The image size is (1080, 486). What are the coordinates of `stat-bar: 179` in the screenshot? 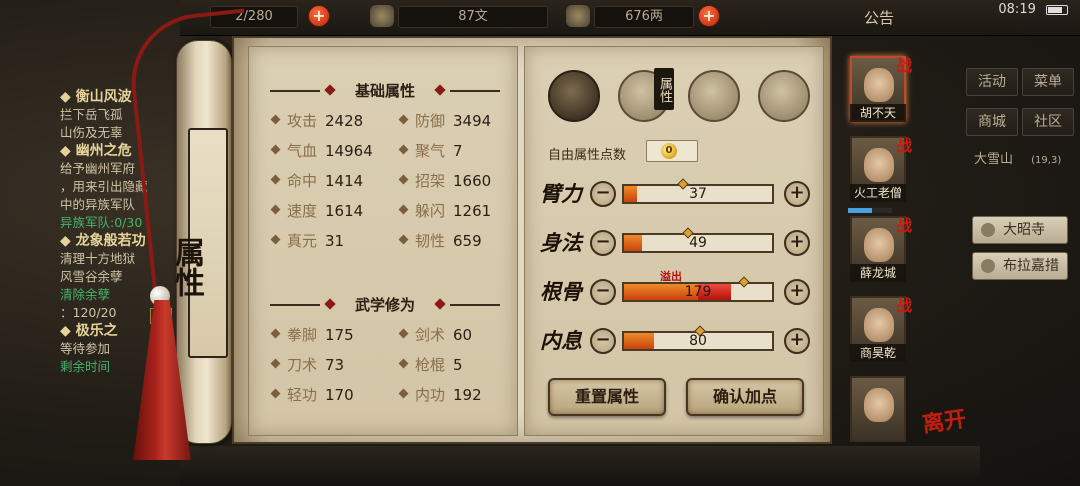 It's located at (698, 289).